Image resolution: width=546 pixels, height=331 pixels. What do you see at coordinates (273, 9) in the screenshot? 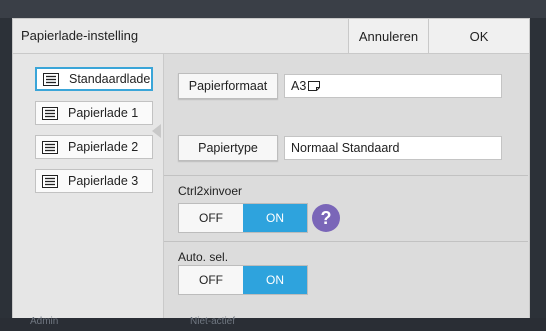
I see `background-top-bar` at bounding box center [273, 9].